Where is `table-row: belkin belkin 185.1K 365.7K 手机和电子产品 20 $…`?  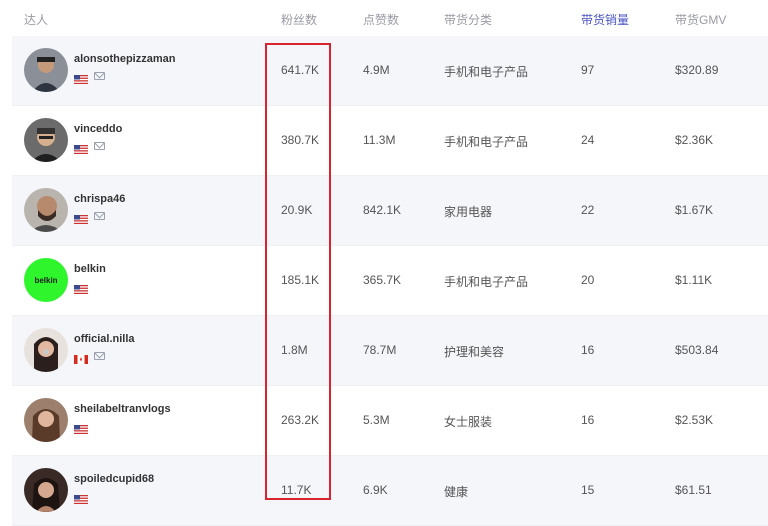
table-row: belkin belkin 185.1K 365.7K 手机和电子产品 20 $… is located at coordinates (390, 281).